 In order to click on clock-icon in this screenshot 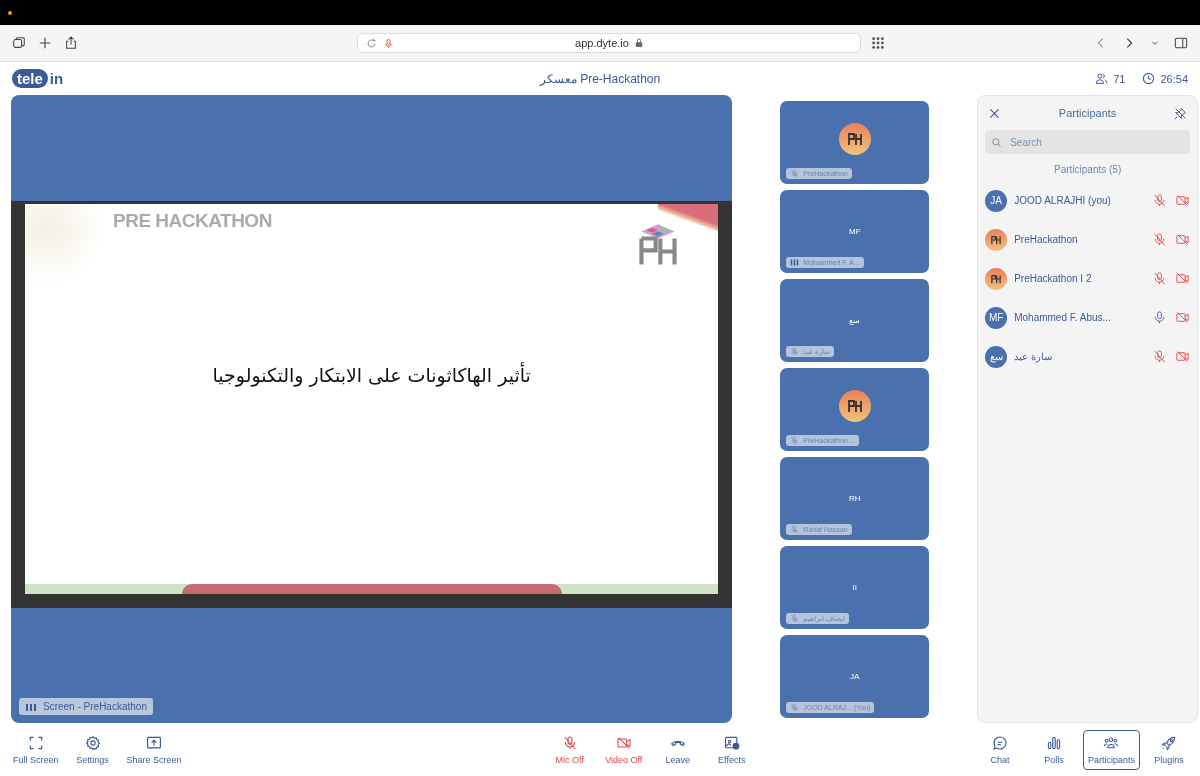, I will do `click(1149, 78)`.